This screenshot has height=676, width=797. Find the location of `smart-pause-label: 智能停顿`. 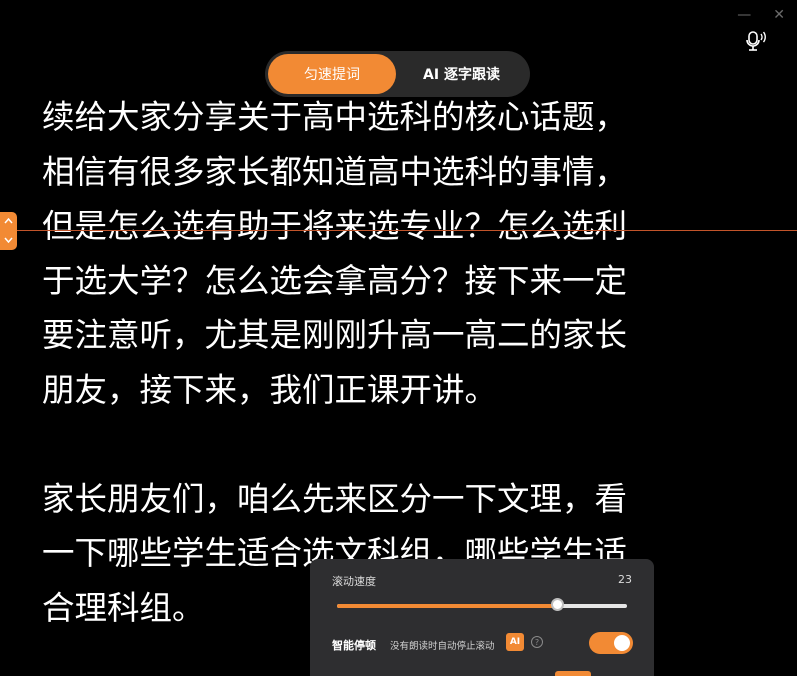

smart-pause-label: 智能停顿 is located at coordinates (354, 645).